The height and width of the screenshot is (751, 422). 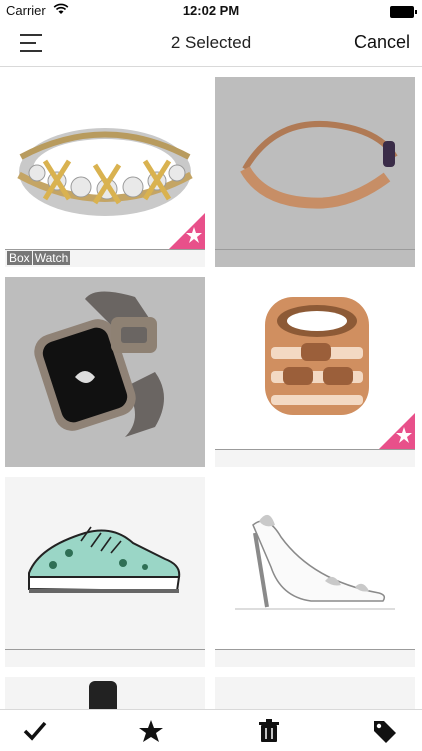 I want to click on tag-box: Box, so click(x=19, y=258).